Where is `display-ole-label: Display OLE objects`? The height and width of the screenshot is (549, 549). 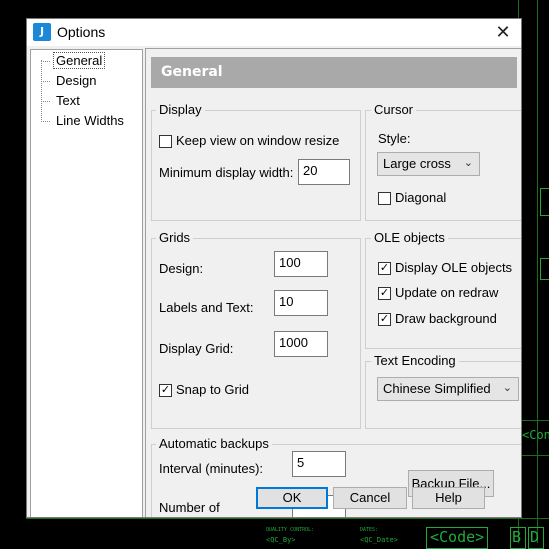
display-ole-label: Display OLE objects is located at coordinates (454, 267).